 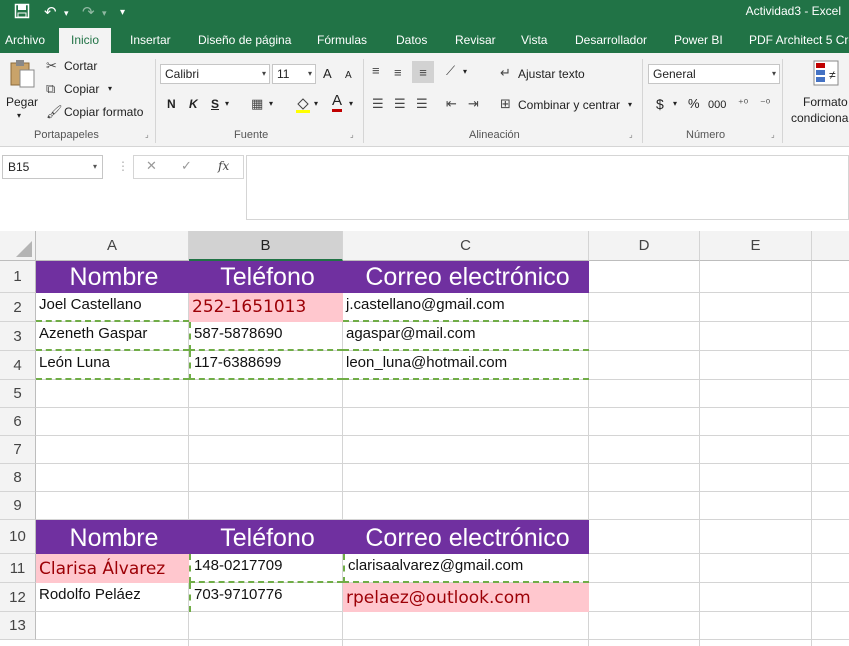 What do you see at coordinates (22, 76) in the screenshot?
I see `paste-icon` at bounding box center [22, 76].